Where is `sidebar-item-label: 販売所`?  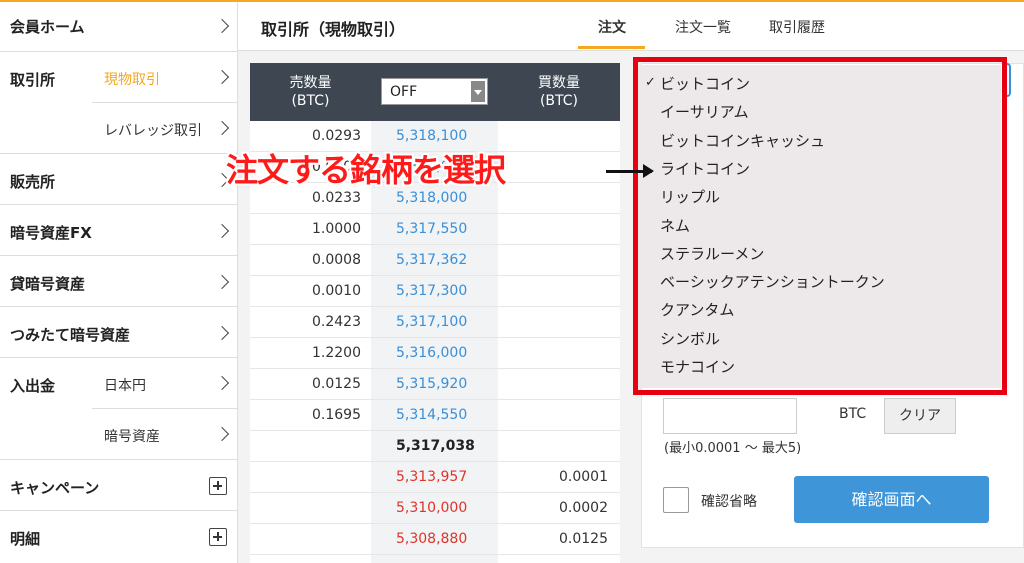 sidebar-item-label: 販売所 is located at coordinates (33, 182).